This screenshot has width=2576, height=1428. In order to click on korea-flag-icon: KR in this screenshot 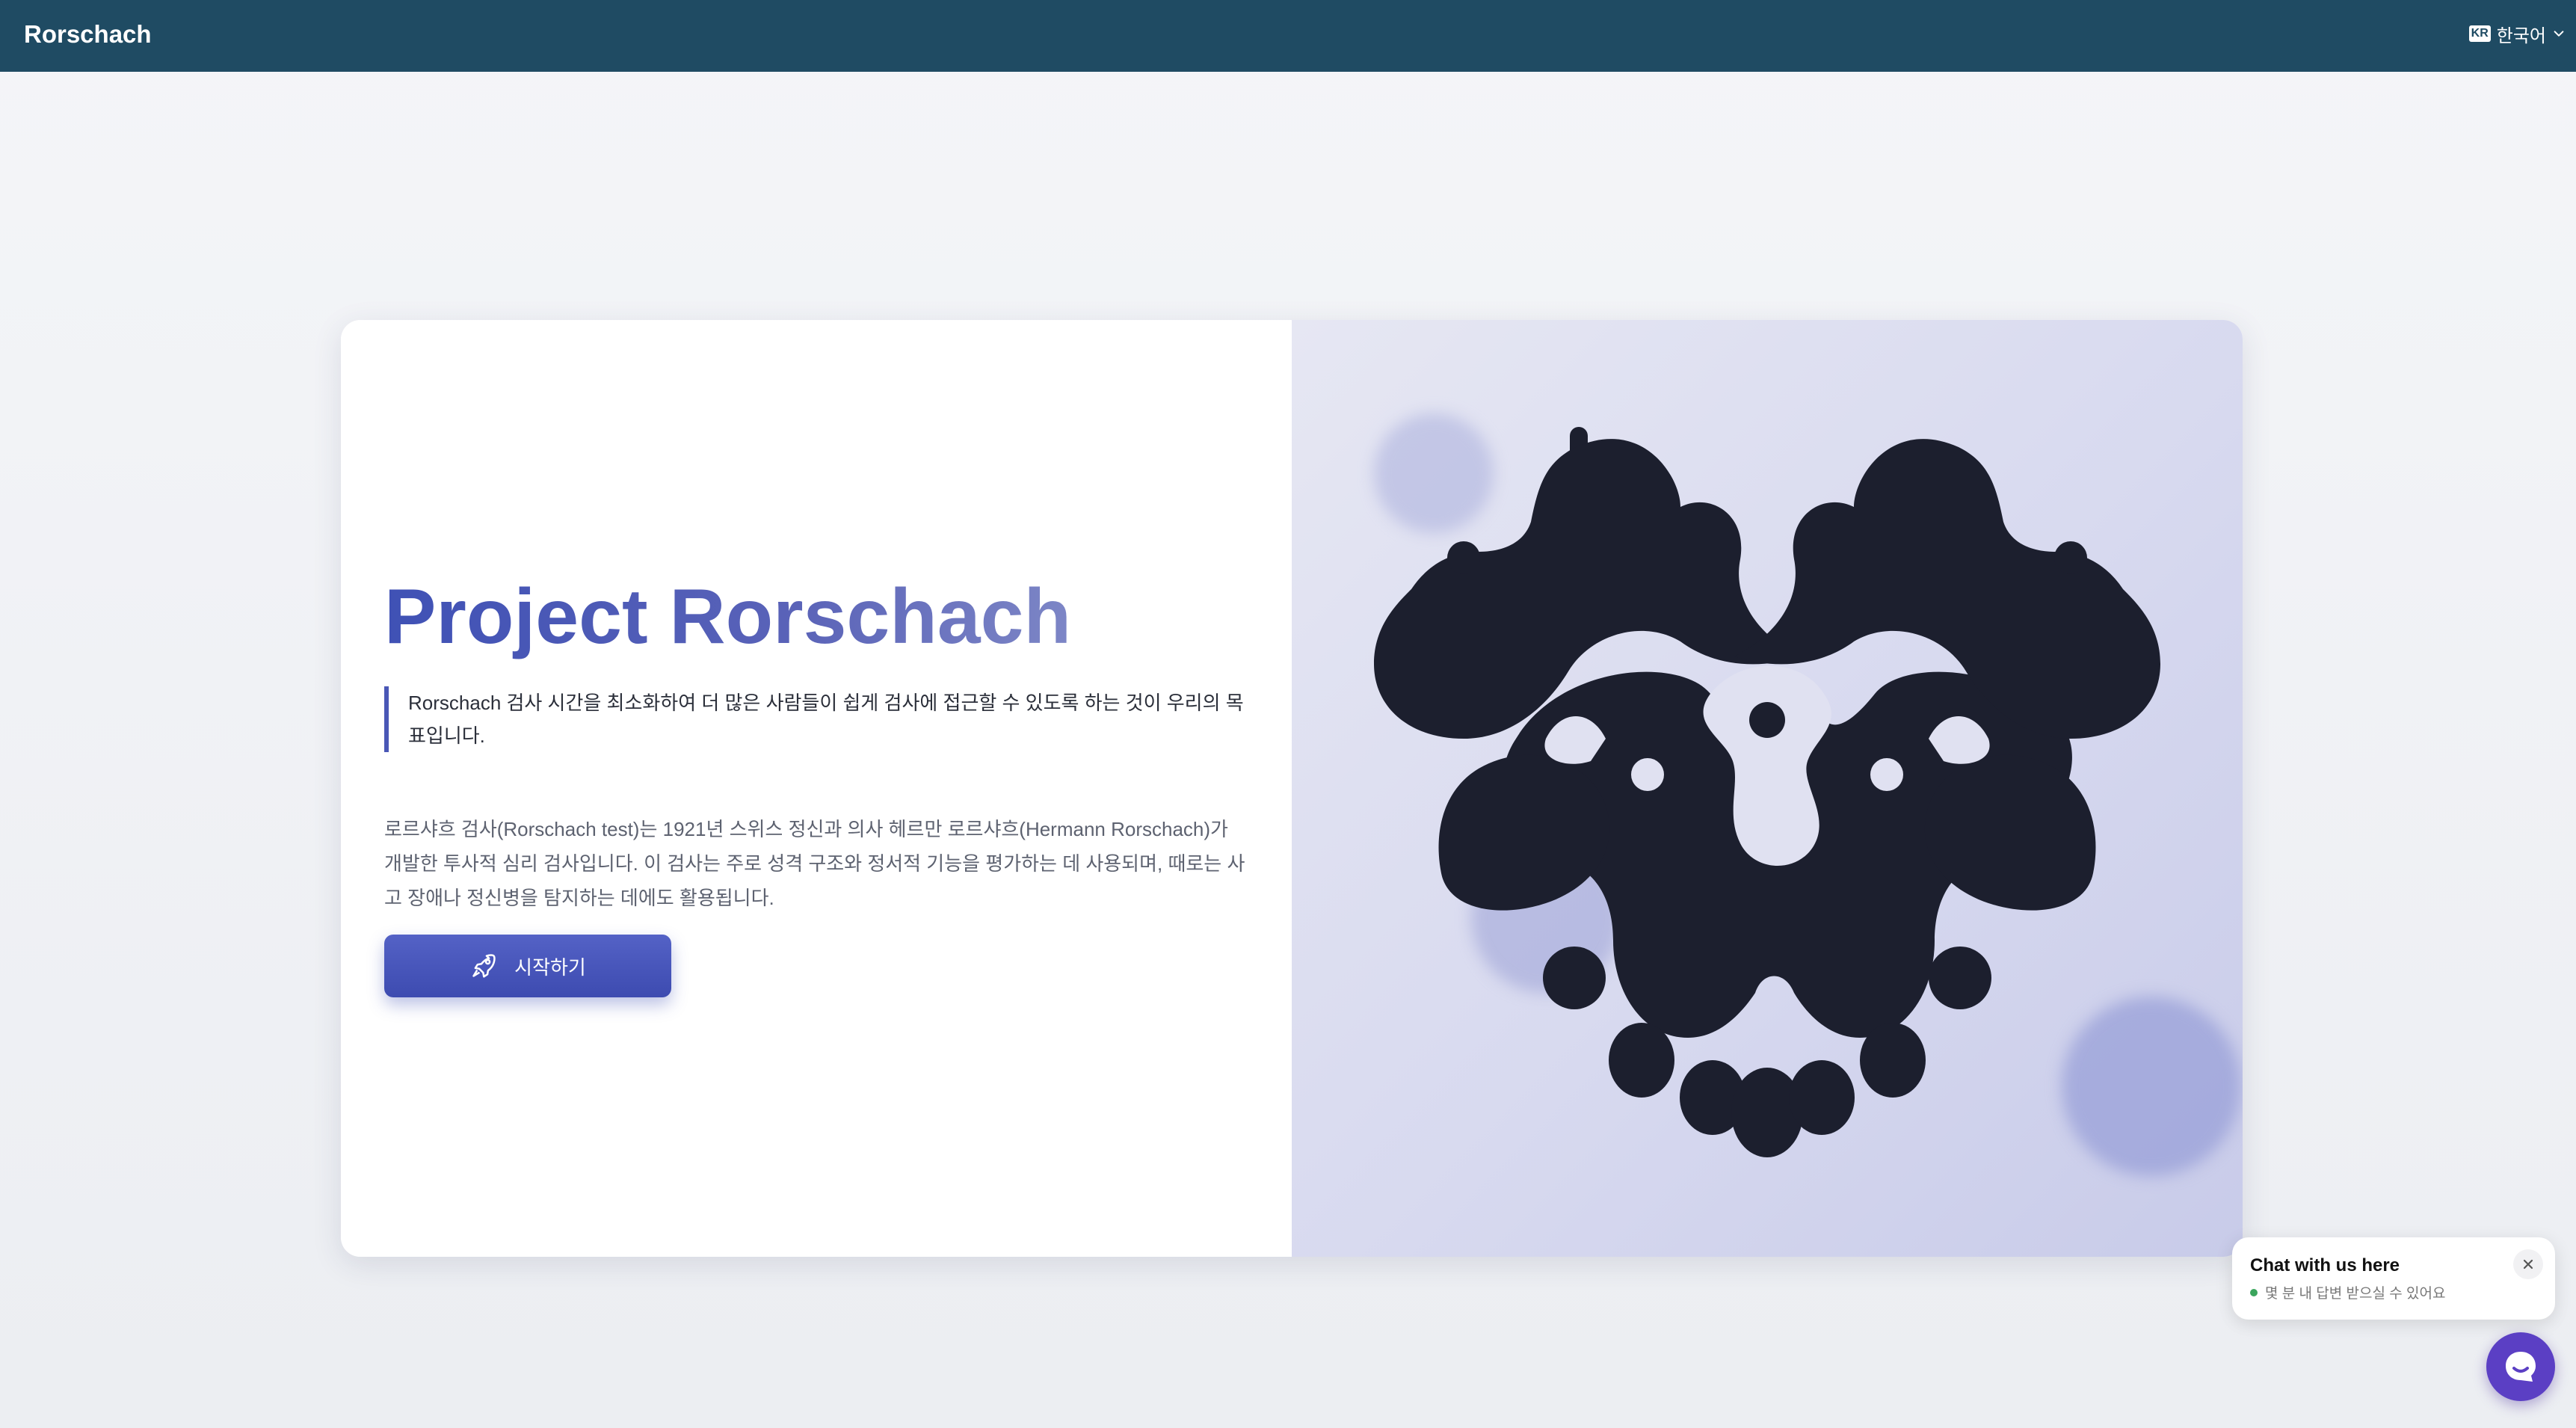, I will do `click(2479, 33)`.